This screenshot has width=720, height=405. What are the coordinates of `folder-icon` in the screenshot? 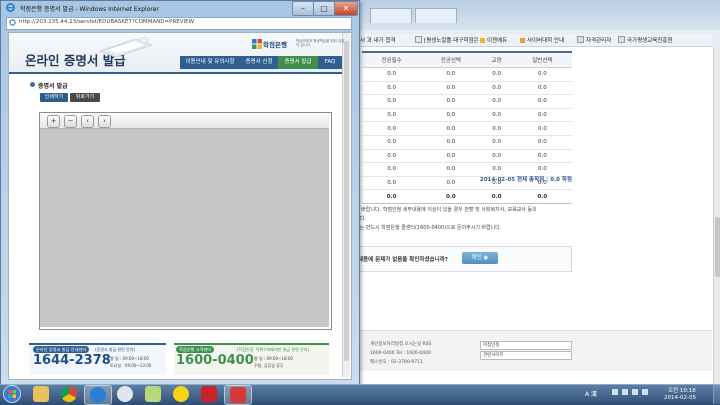 It's located at (41, 394).